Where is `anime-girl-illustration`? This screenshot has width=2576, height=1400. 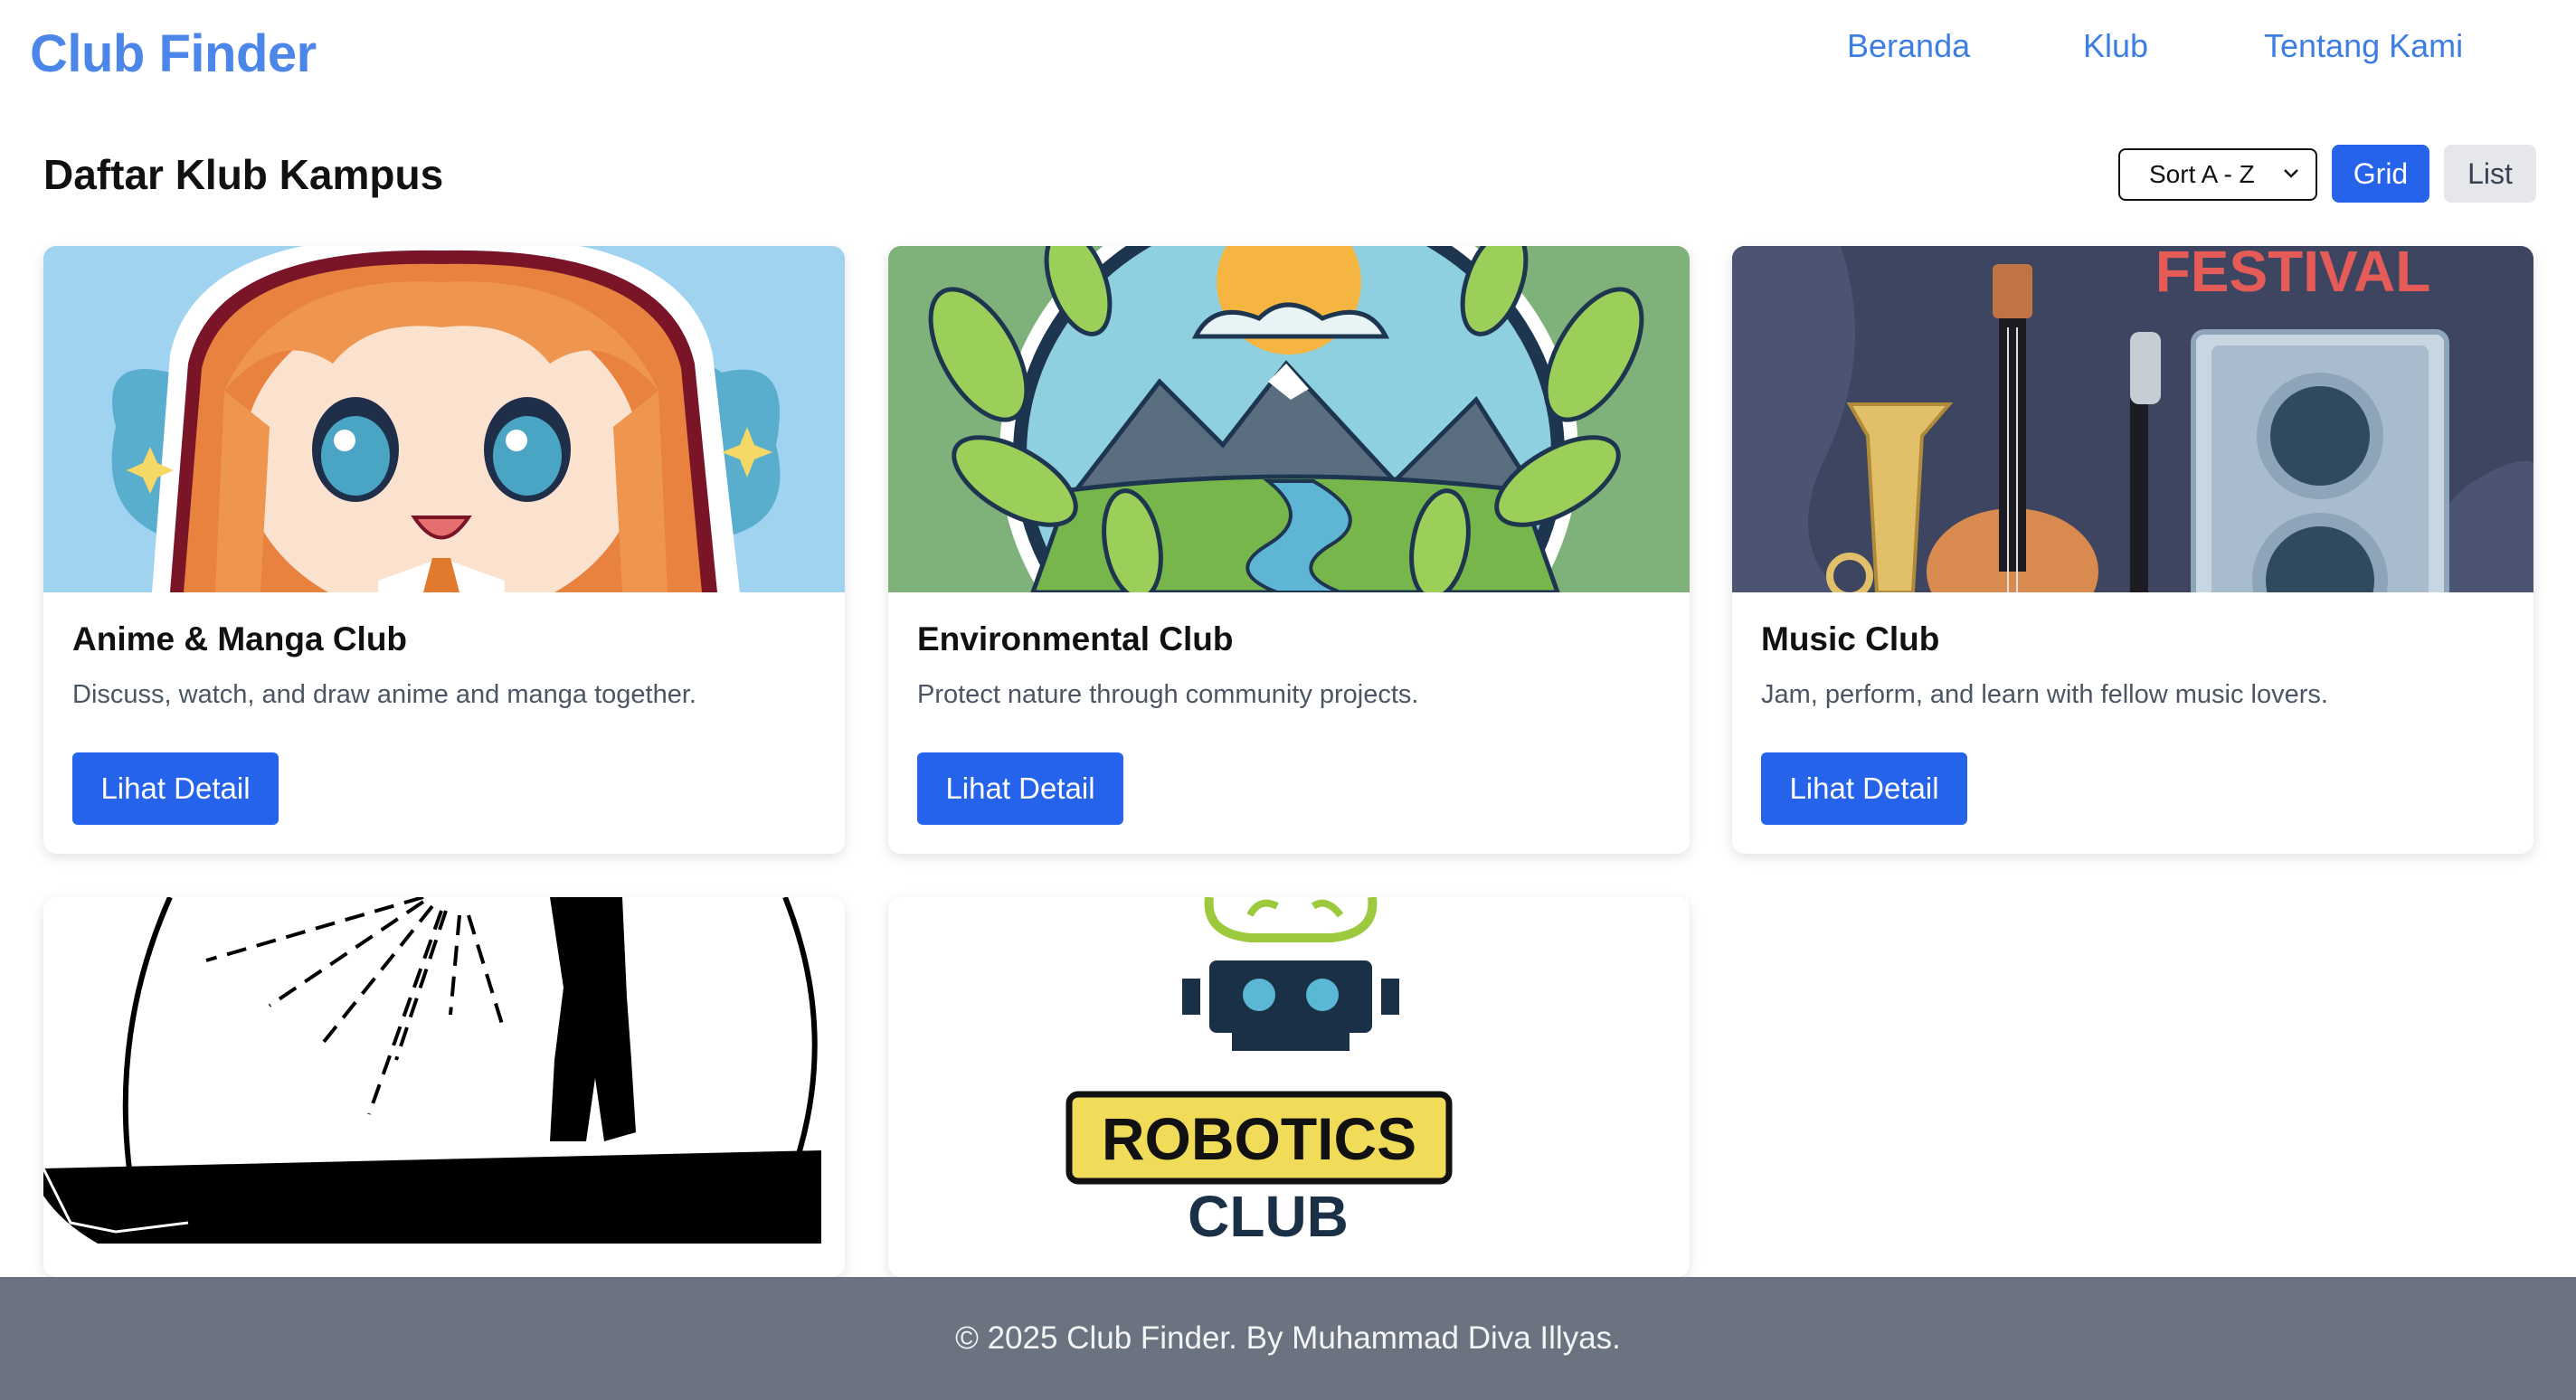 anime-girl-illustration is located at coordinates (444, 419).